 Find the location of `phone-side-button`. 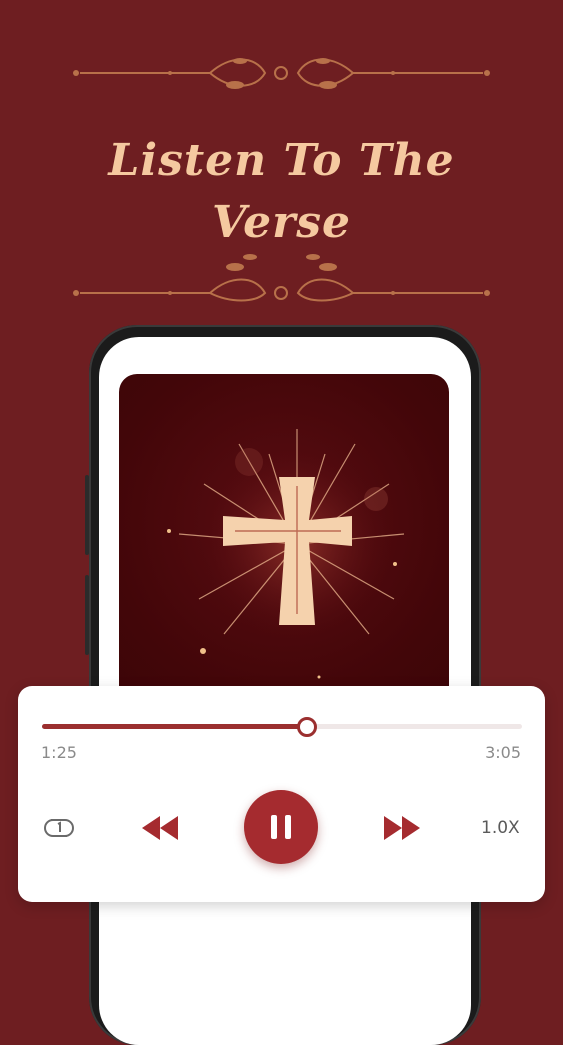

phone-side-button is located at coordinates (87, 615).